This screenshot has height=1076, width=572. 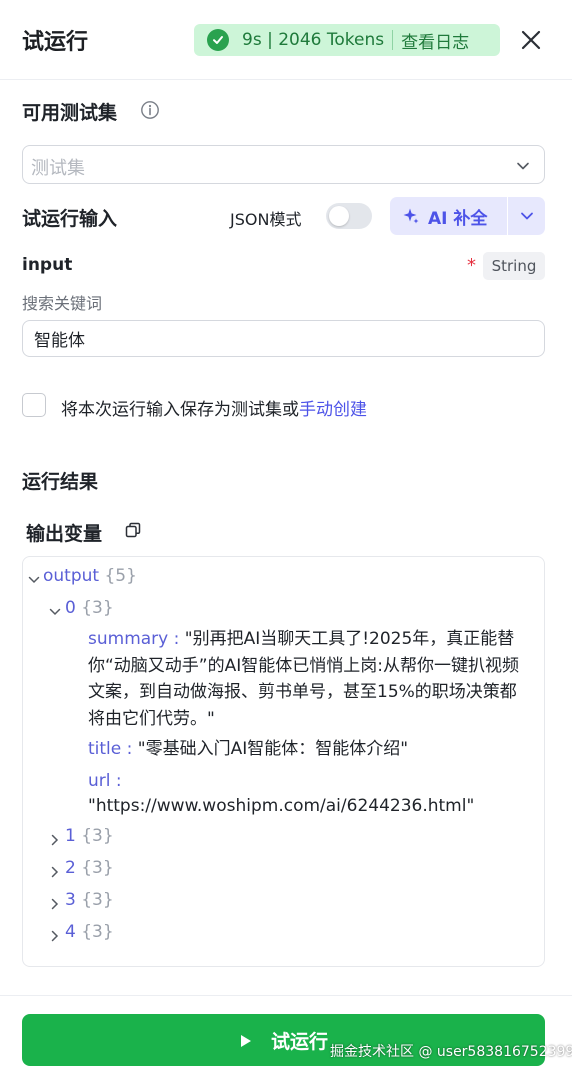 What do you see at coordinates (339, 216) in the screenshot?
I see `toggle-knob` at bounding box center [339, 216].